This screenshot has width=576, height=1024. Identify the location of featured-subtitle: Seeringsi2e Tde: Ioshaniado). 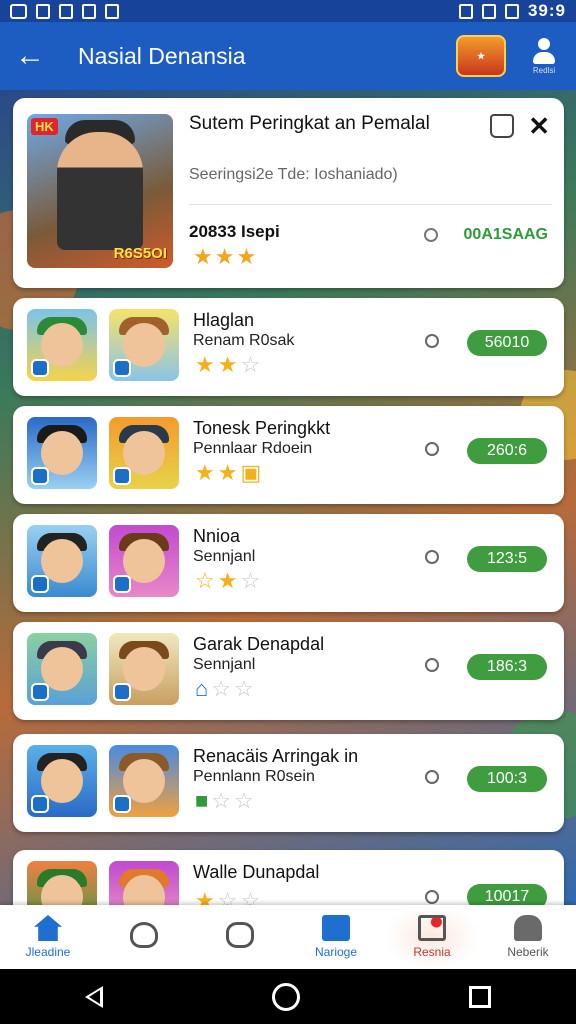
(293, 174).